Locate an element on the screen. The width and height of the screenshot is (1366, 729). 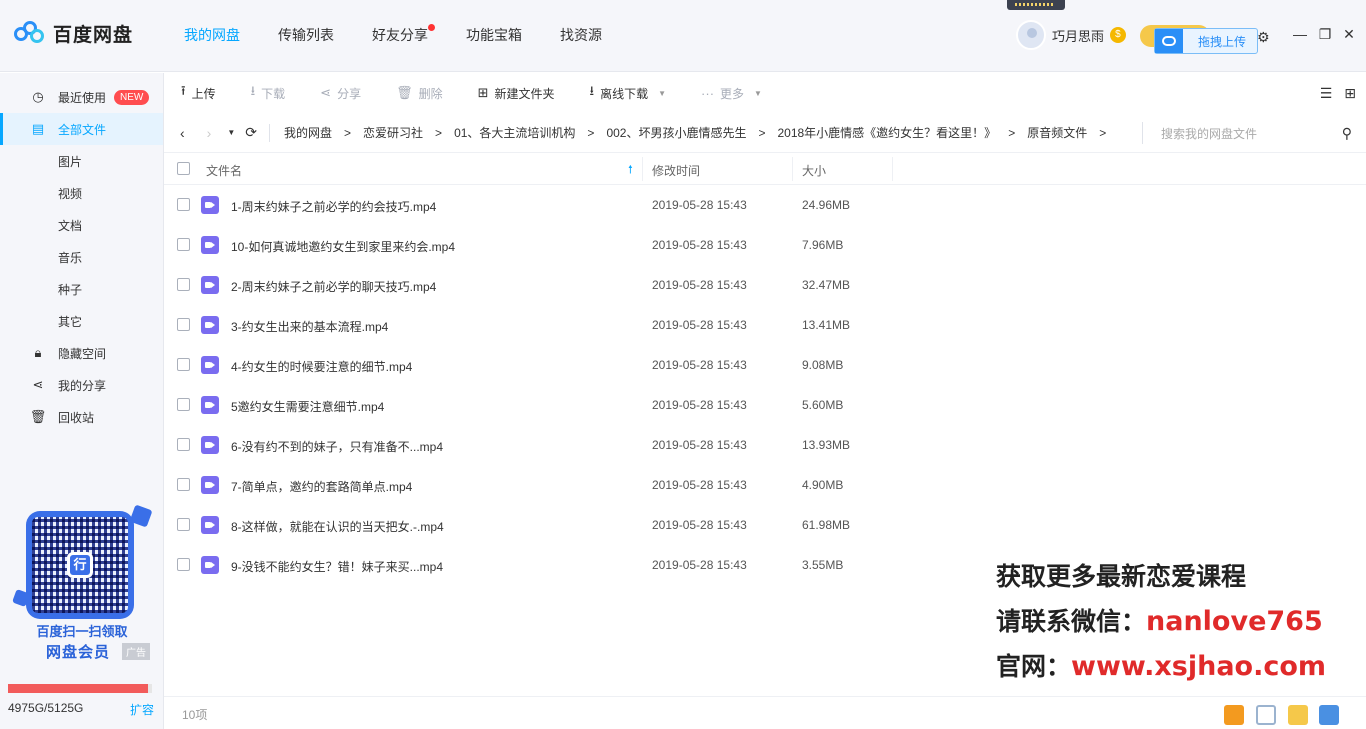
gear-icon: ⚙ is located at coordinates (1263, 37).